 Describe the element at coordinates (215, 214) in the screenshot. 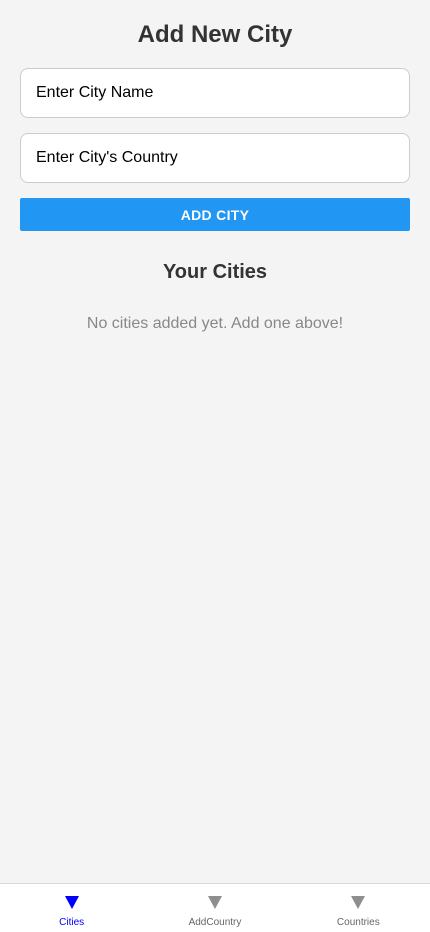

I see `add-city-button: ADD CITY` at that location.